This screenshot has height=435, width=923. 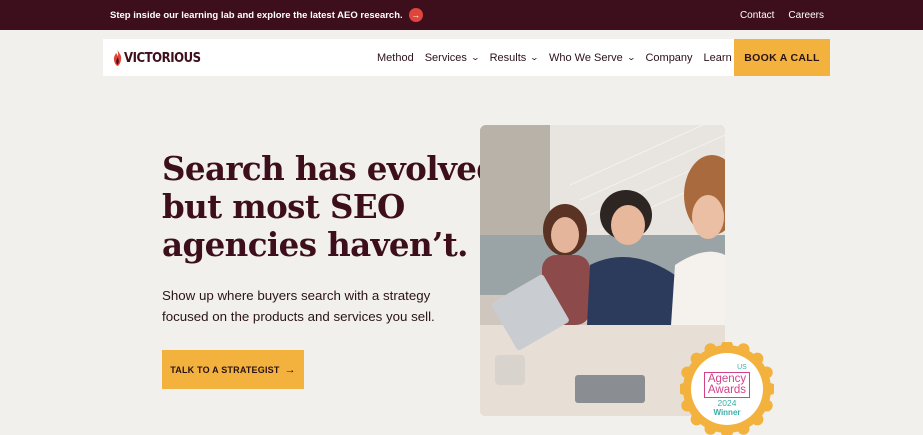 What do you see at coordinates (727, 402) in the screenshot?
I see `badge-year: 2024` at bounding box center [727, 402].